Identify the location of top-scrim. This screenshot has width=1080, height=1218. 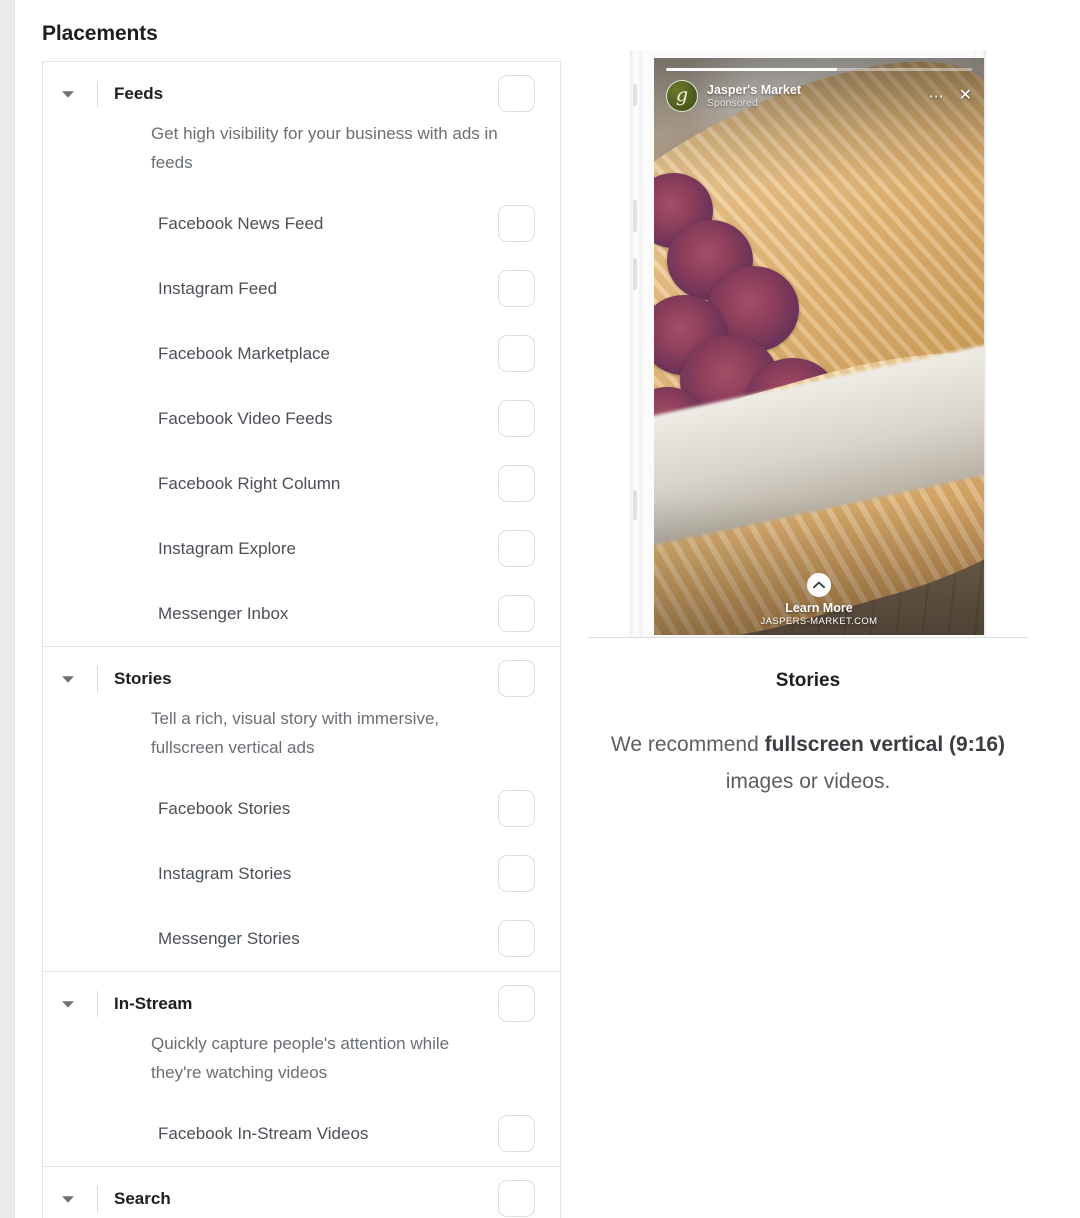
(819, 121).